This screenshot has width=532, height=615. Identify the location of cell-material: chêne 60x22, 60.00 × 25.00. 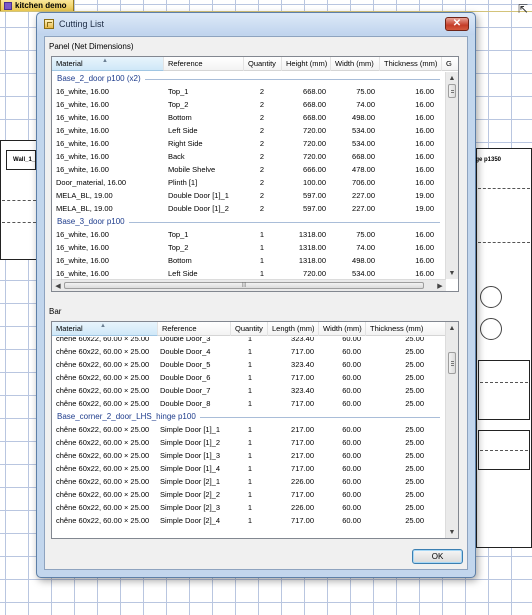
(103, 429).